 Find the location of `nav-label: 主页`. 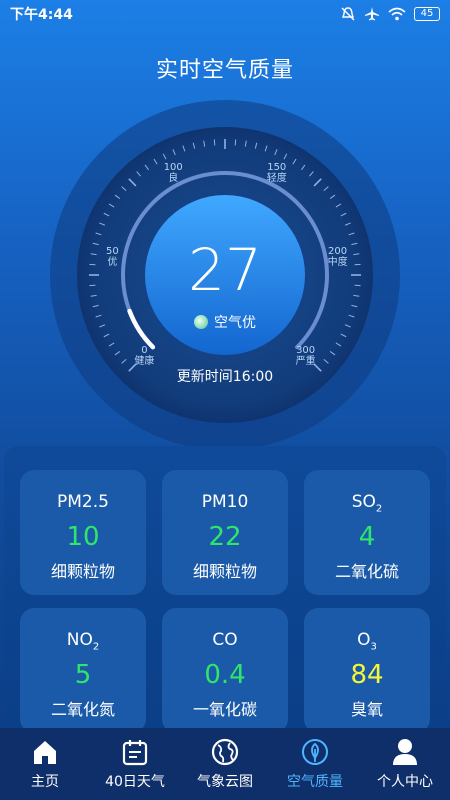

nav-label: 主页 is located at coordinates (45, 782).